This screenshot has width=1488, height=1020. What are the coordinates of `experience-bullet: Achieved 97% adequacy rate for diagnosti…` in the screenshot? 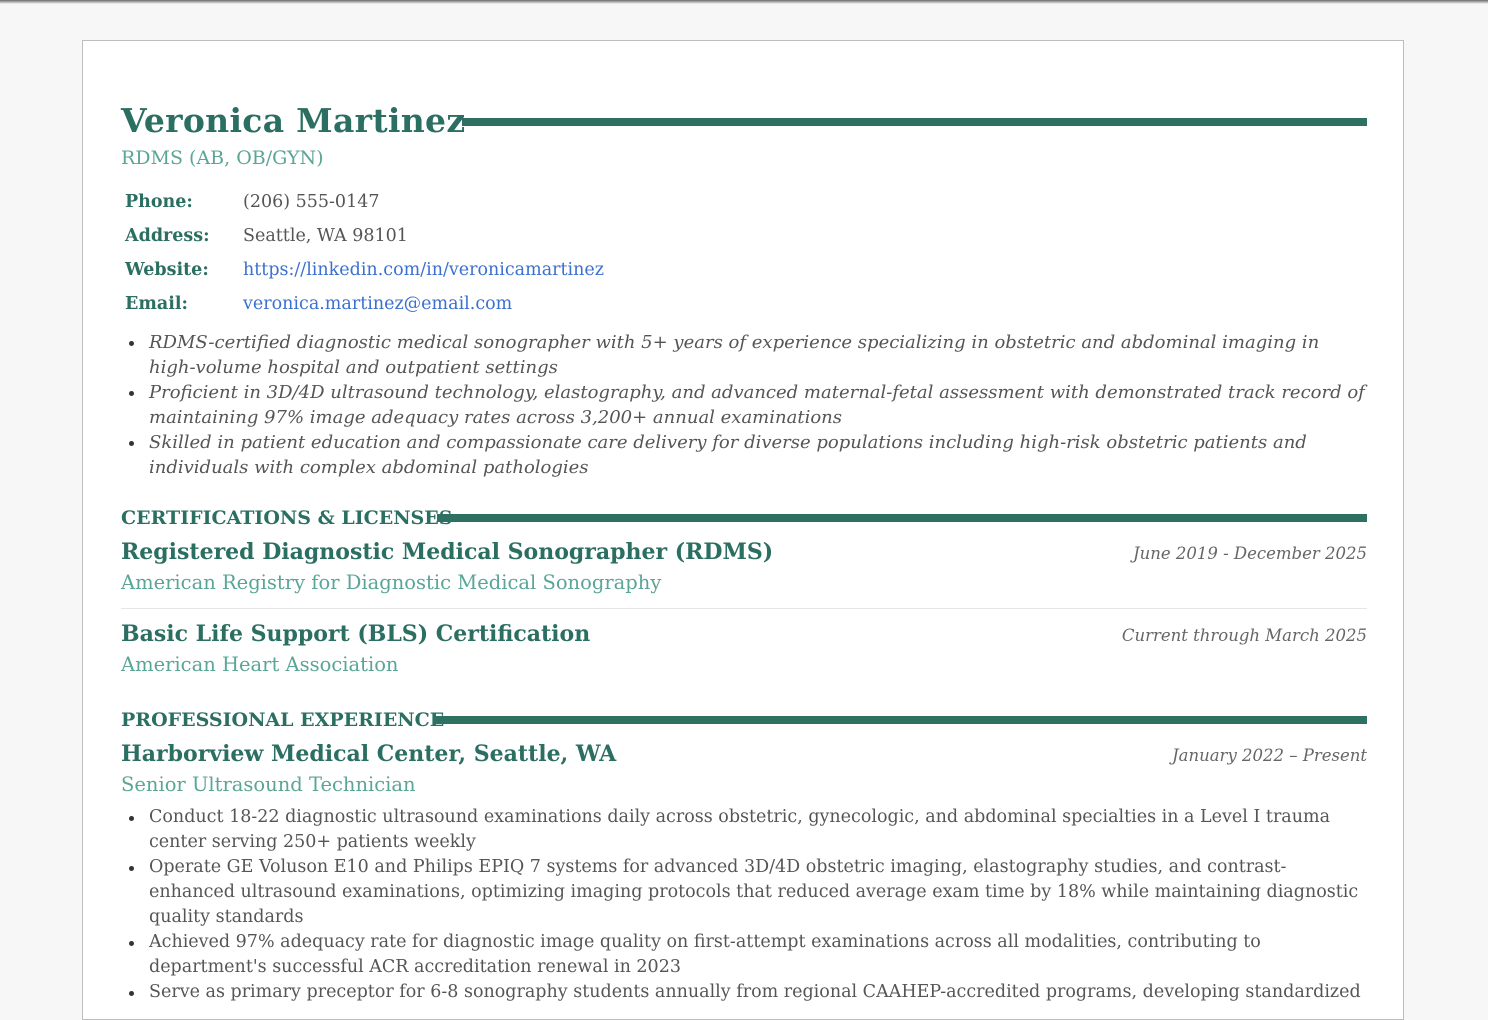 It's located at (744, 955).